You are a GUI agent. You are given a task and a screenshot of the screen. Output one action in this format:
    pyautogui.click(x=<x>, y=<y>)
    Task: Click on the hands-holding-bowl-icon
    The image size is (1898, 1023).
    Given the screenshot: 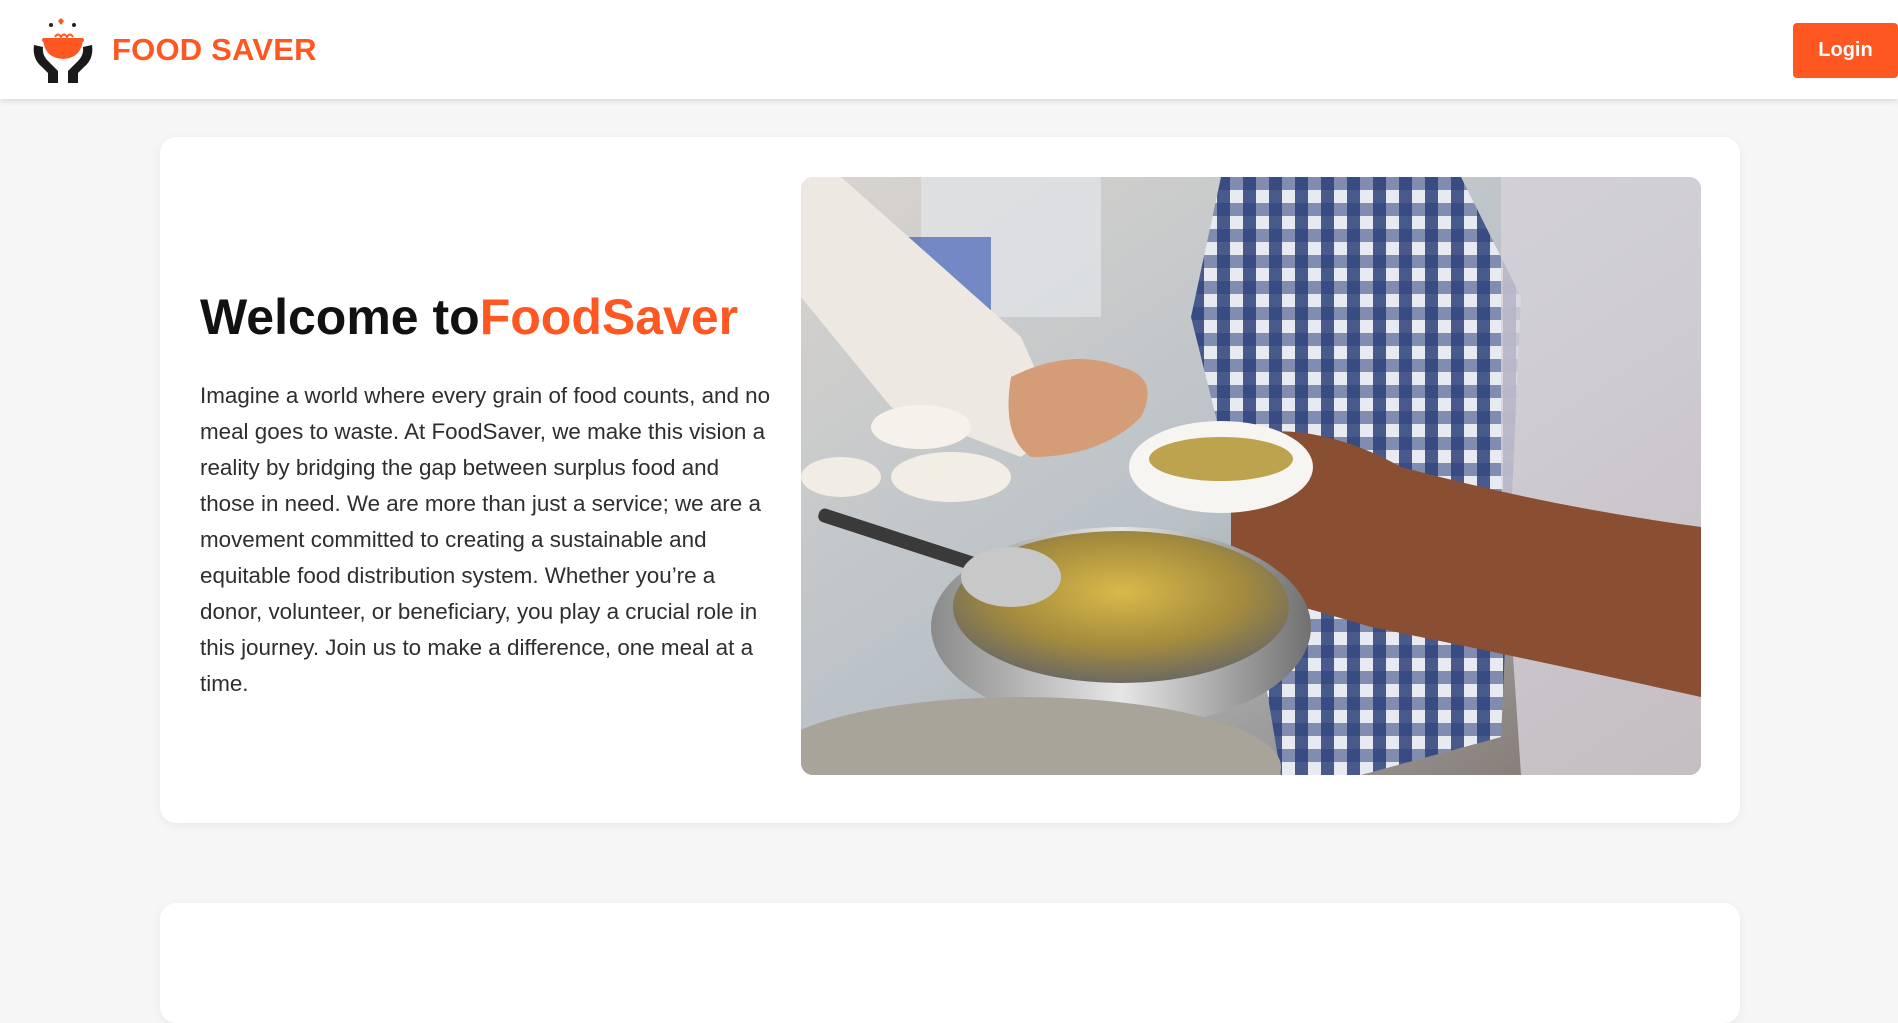 What is the action you would take?
    pyautogui.click(x=63, y=50)
    